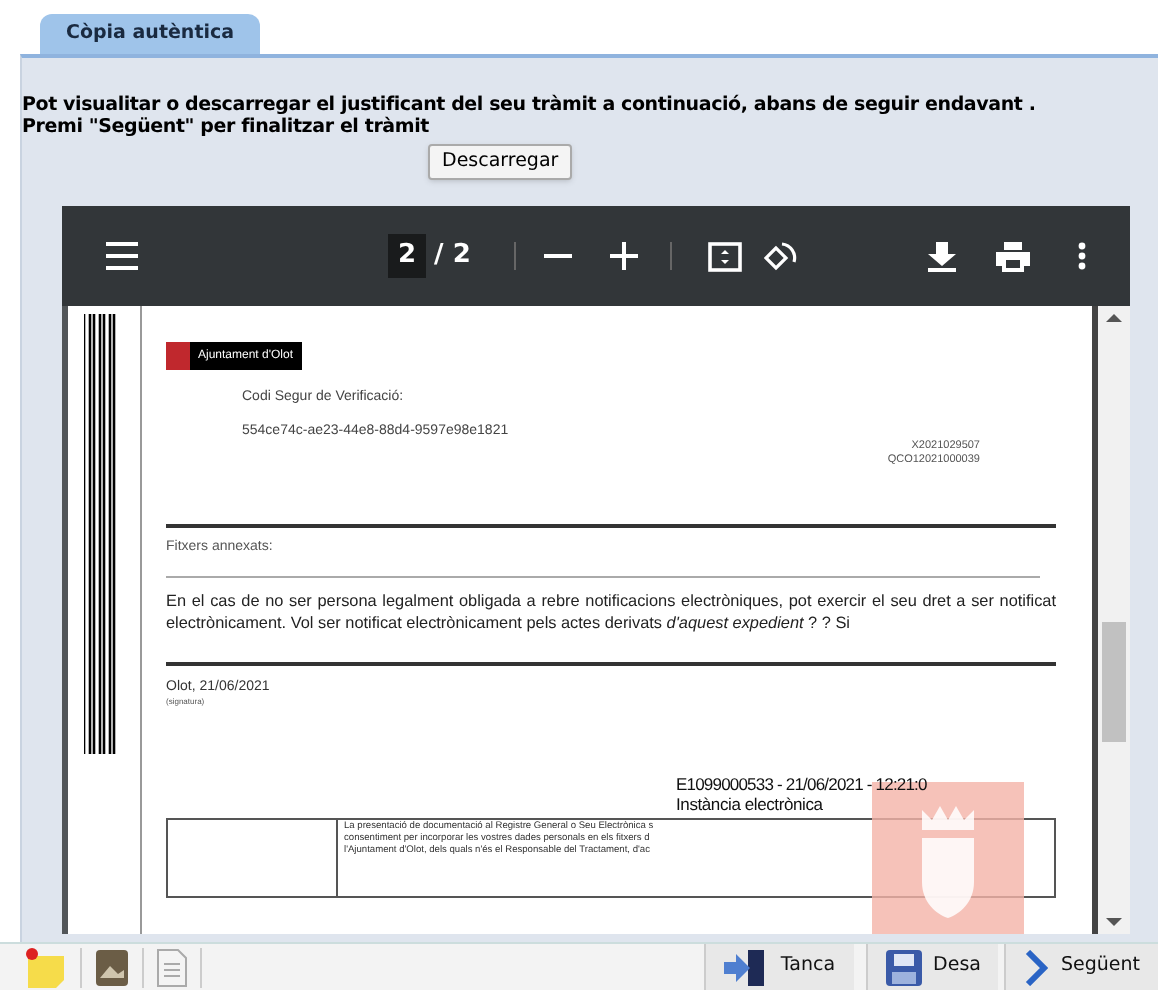 The height and width of the screenshot is (990, 1158). What do you see at coordinates (781, 256) in the screenshot?
I see `rotate-icon` at bounding box center [781, 256].